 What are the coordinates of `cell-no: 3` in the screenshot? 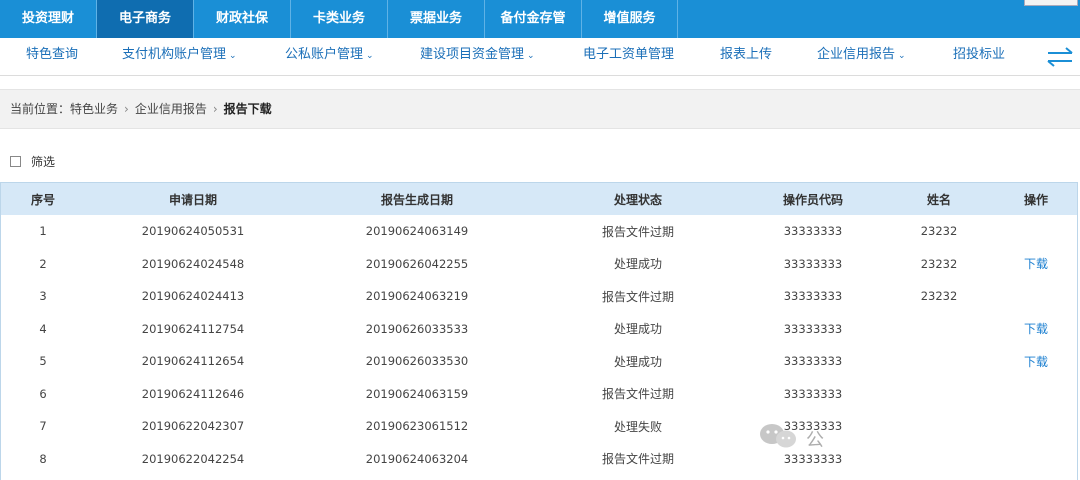 It's located at (43, 296).